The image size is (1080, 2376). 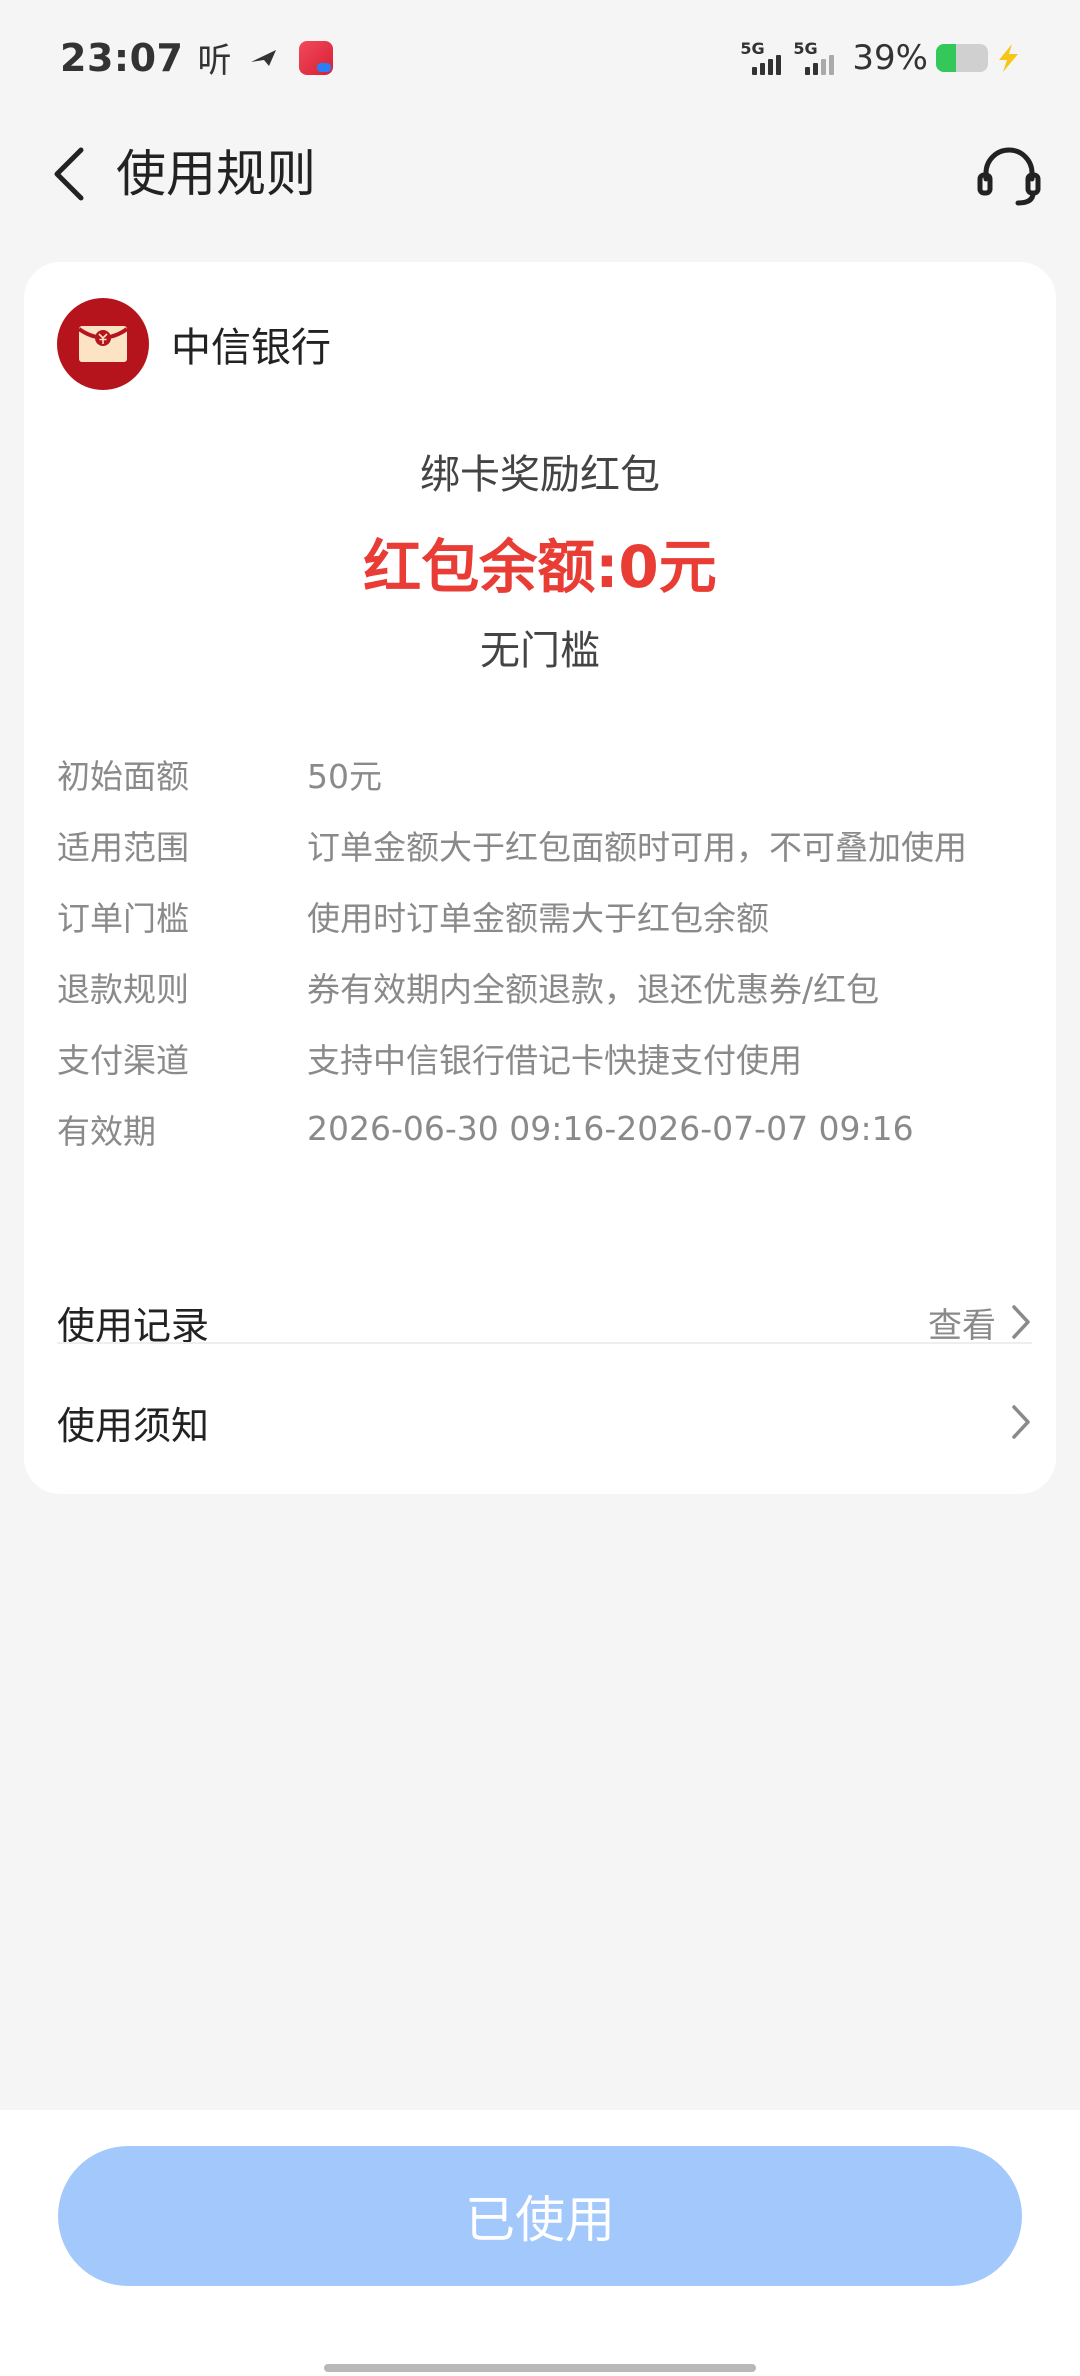 What do you see at coordinates (123, 776) in the screenshot?
I see `rule-label: 初始面额` at bounding box center [123, 776].